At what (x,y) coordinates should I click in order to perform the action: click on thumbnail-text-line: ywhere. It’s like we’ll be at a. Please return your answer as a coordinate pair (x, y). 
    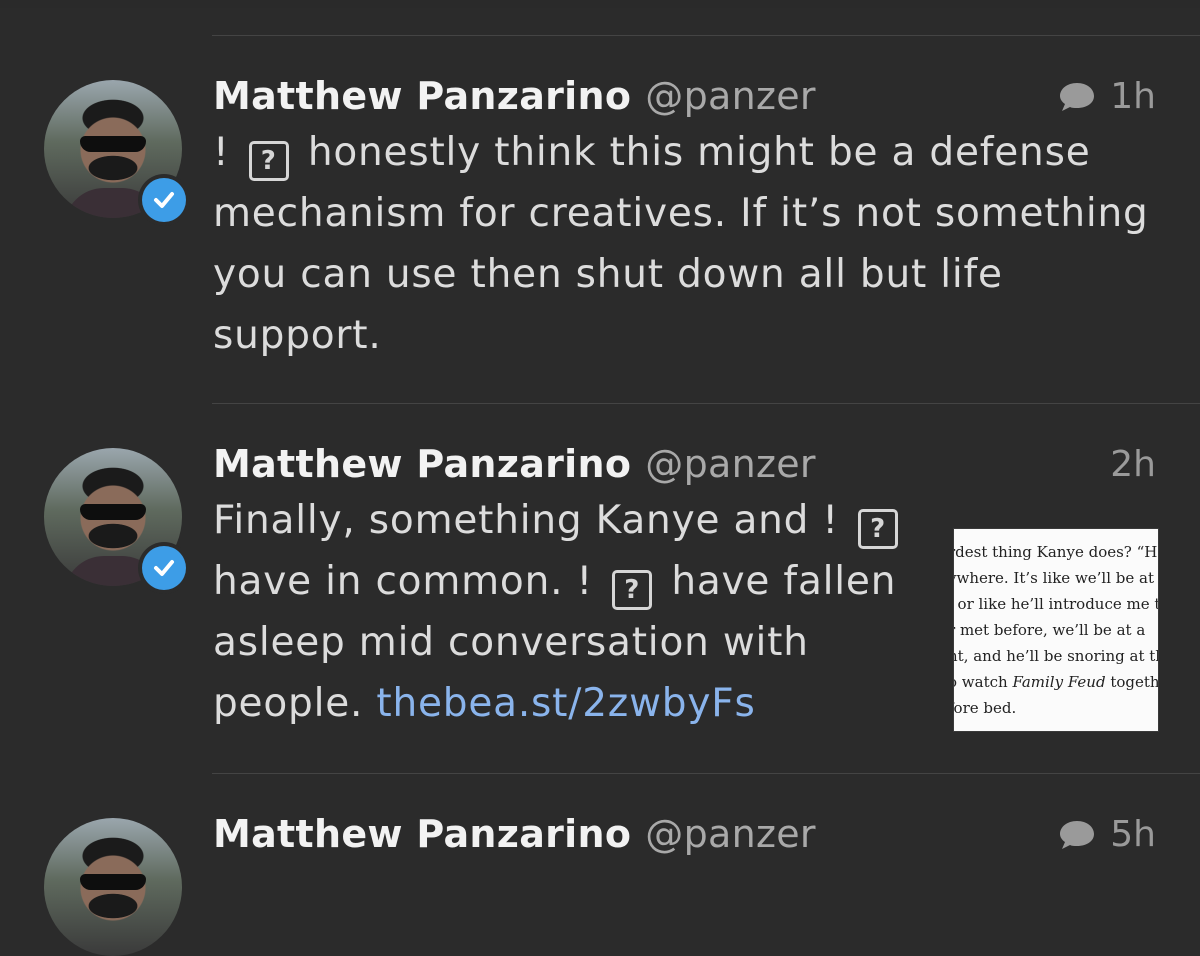
    Looking at the image, I should click on (1056, 578).